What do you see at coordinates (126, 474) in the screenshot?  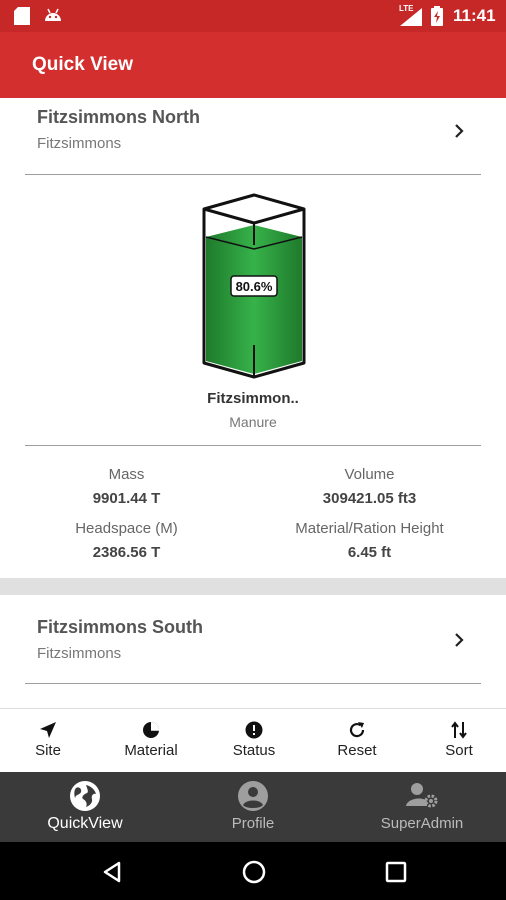 I see `mass-label: Mass` at bounding box center [126, 474].